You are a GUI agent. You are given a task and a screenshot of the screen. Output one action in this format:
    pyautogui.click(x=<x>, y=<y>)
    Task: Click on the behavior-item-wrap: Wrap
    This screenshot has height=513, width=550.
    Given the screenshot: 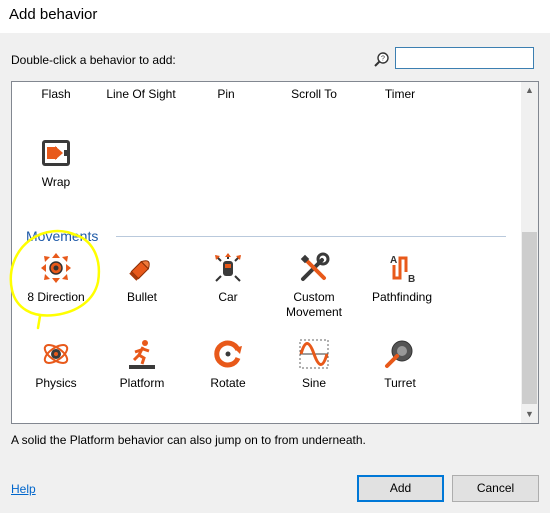 What is the action you would take?
    pyautogui.click(x=56, y=163)
    